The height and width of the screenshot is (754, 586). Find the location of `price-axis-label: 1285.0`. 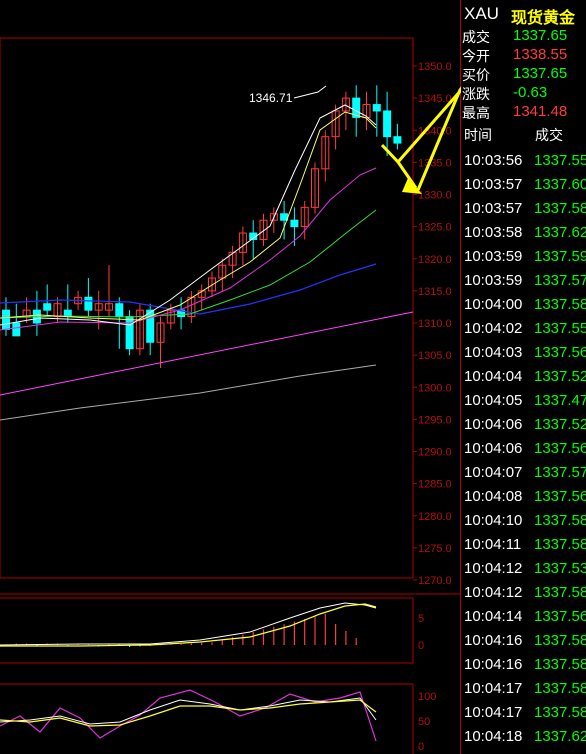

price-axis-label: 1285.0 is located at coordinates (435, 485).